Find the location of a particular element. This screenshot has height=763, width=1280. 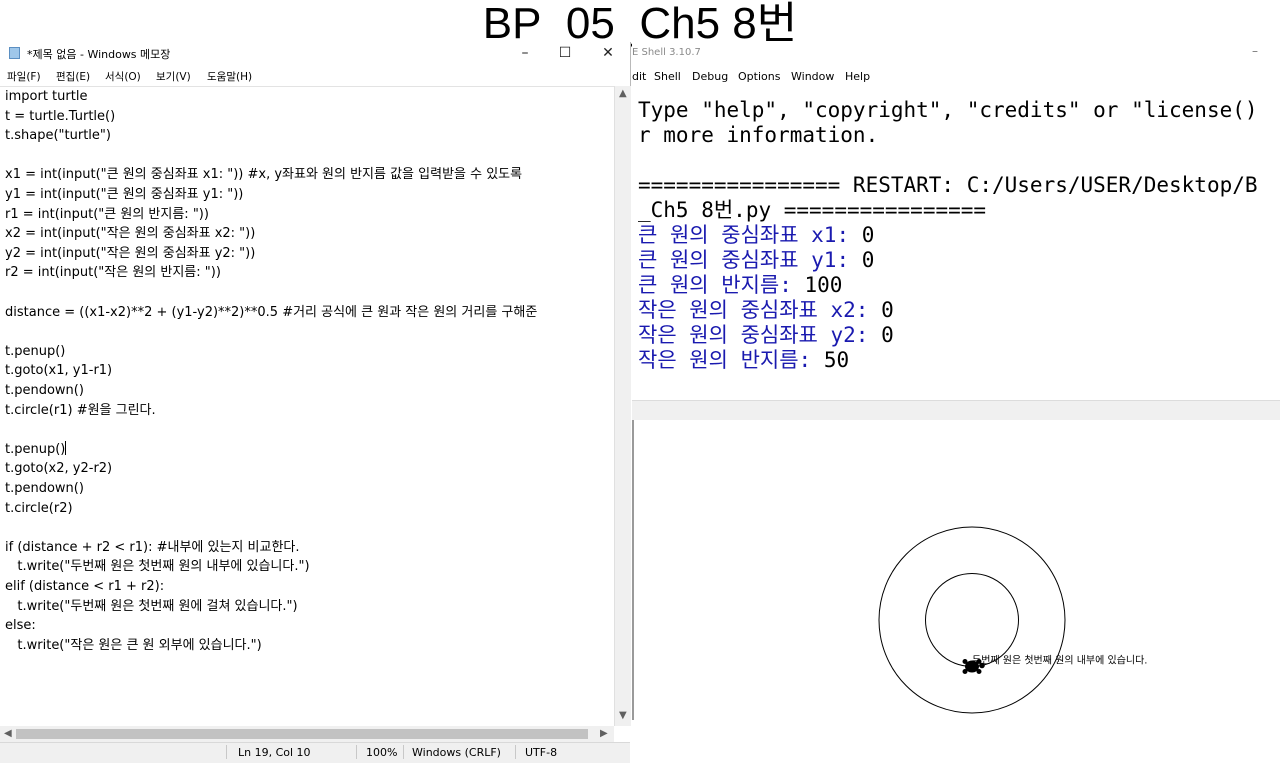

code-line: t = turtle.Turtle() is located at coordinates (60, 116).